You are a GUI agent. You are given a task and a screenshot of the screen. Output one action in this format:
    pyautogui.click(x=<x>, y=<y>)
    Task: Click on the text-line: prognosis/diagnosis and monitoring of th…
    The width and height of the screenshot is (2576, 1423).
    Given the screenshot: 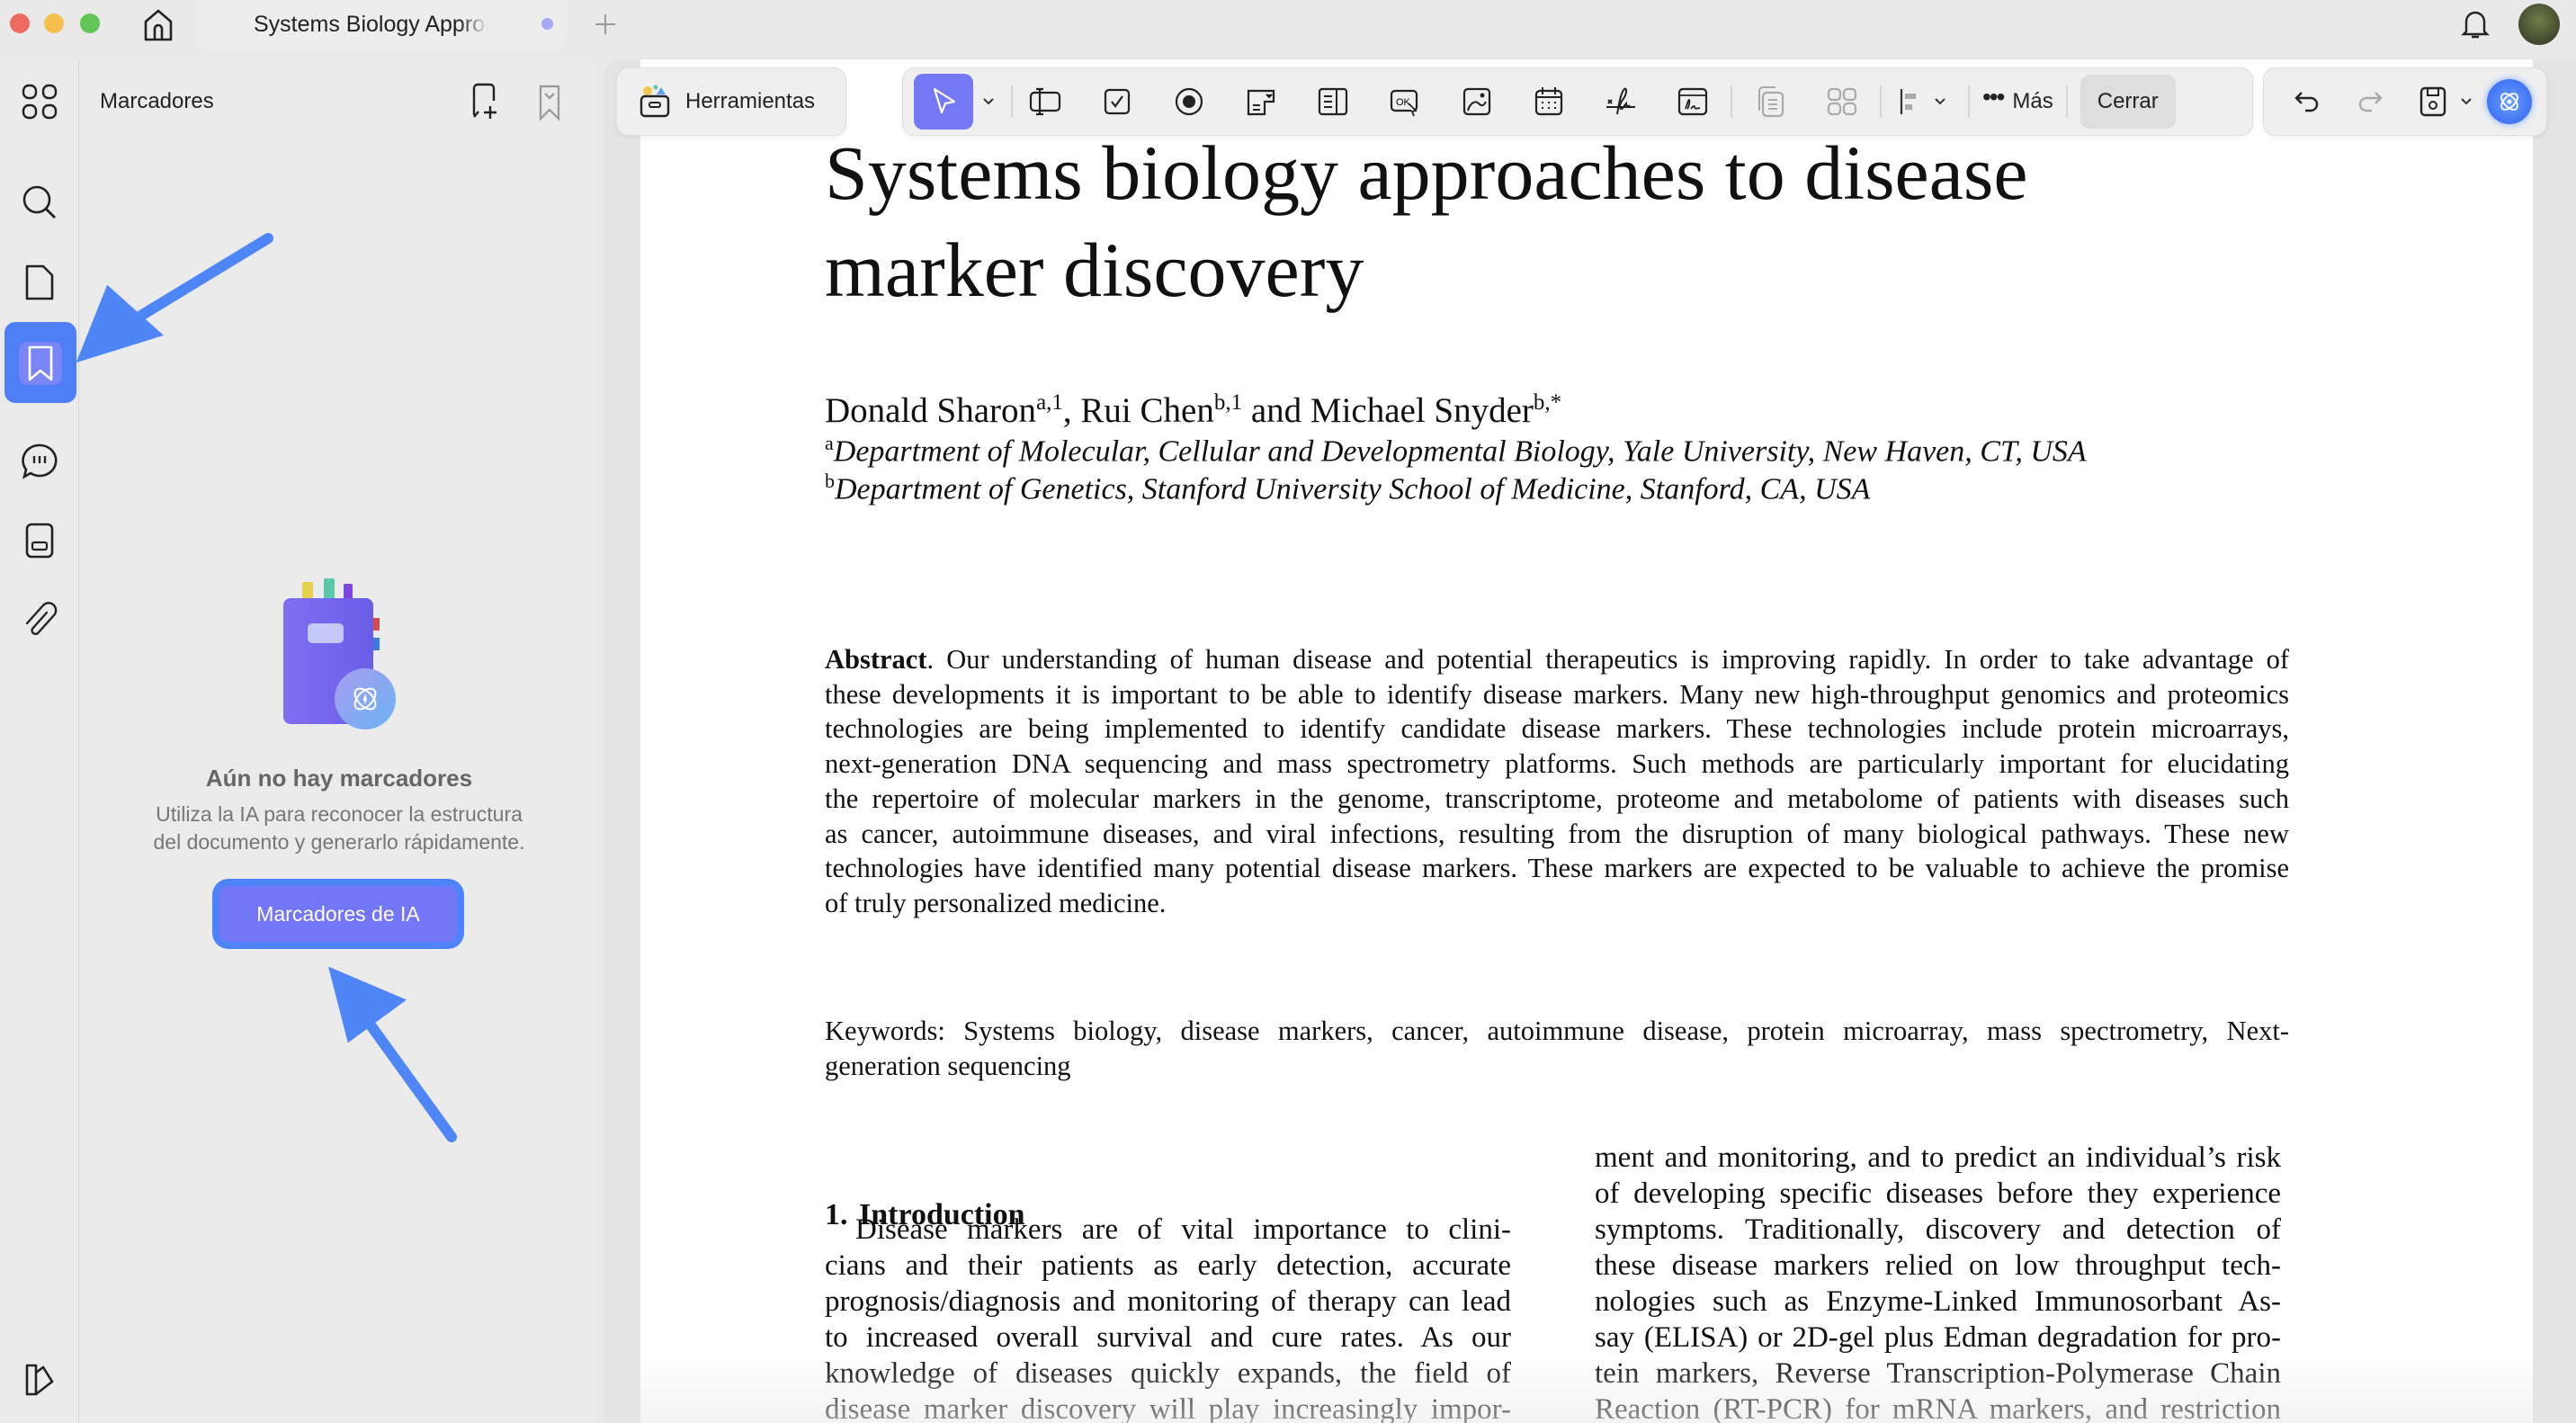 What is the action you would take?
    pyautogui.click(x=1168, y=1301)
    